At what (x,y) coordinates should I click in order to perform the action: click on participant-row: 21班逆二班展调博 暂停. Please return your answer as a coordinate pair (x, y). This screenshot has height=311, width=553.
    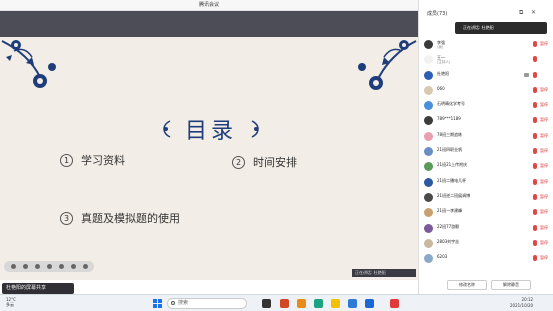
    Looking at the image, I should click on (486, 197).